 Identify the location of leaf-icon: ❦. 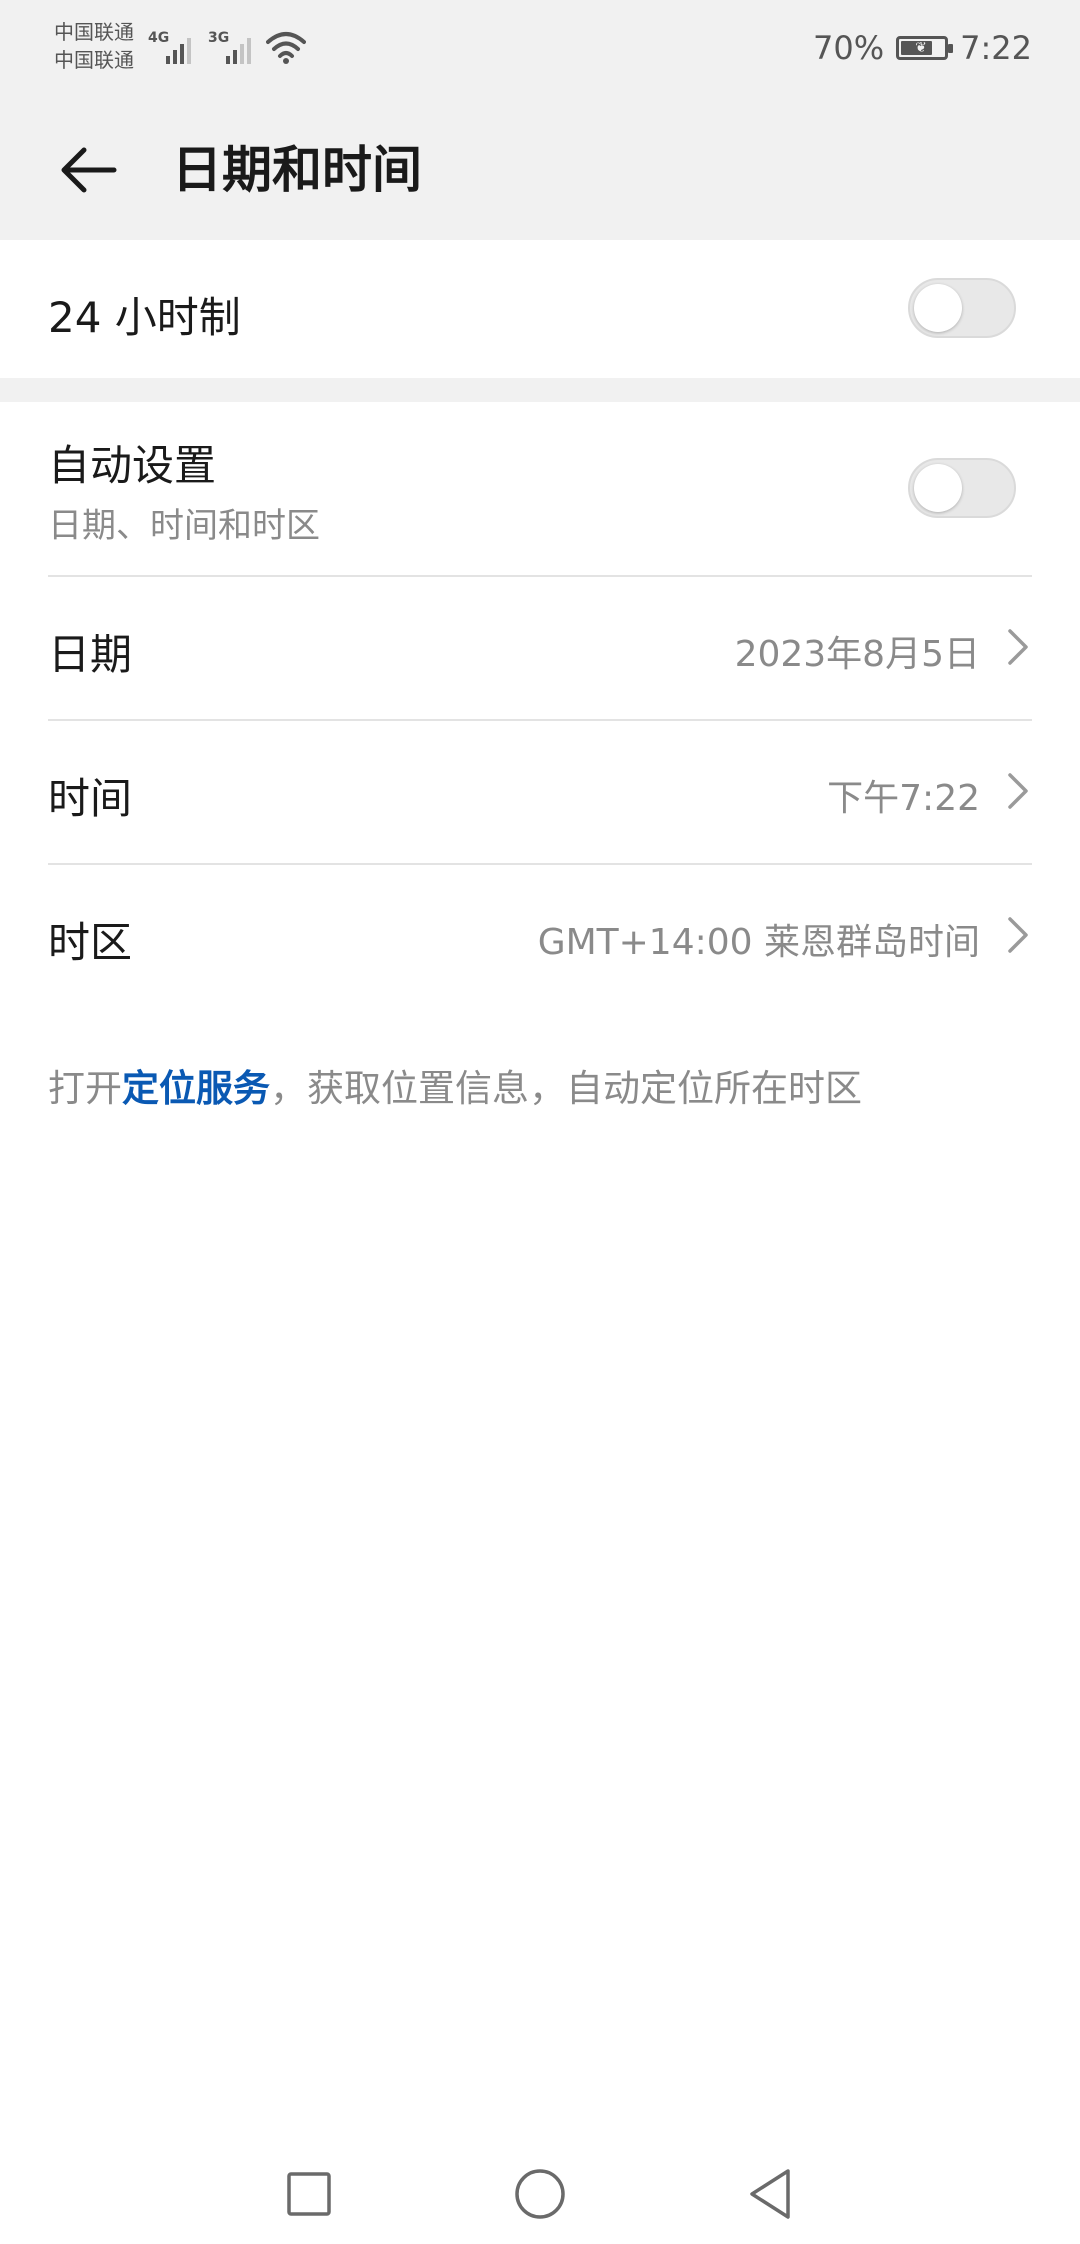
(921, 48).